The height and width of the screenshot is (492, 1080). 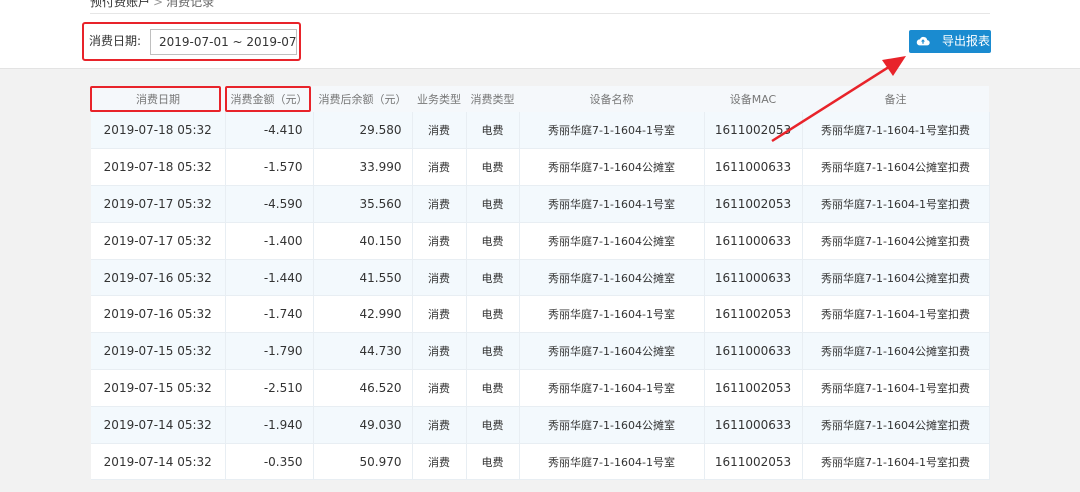 I want to click on cell-amount: -1.740, so click(x=269, y=314).